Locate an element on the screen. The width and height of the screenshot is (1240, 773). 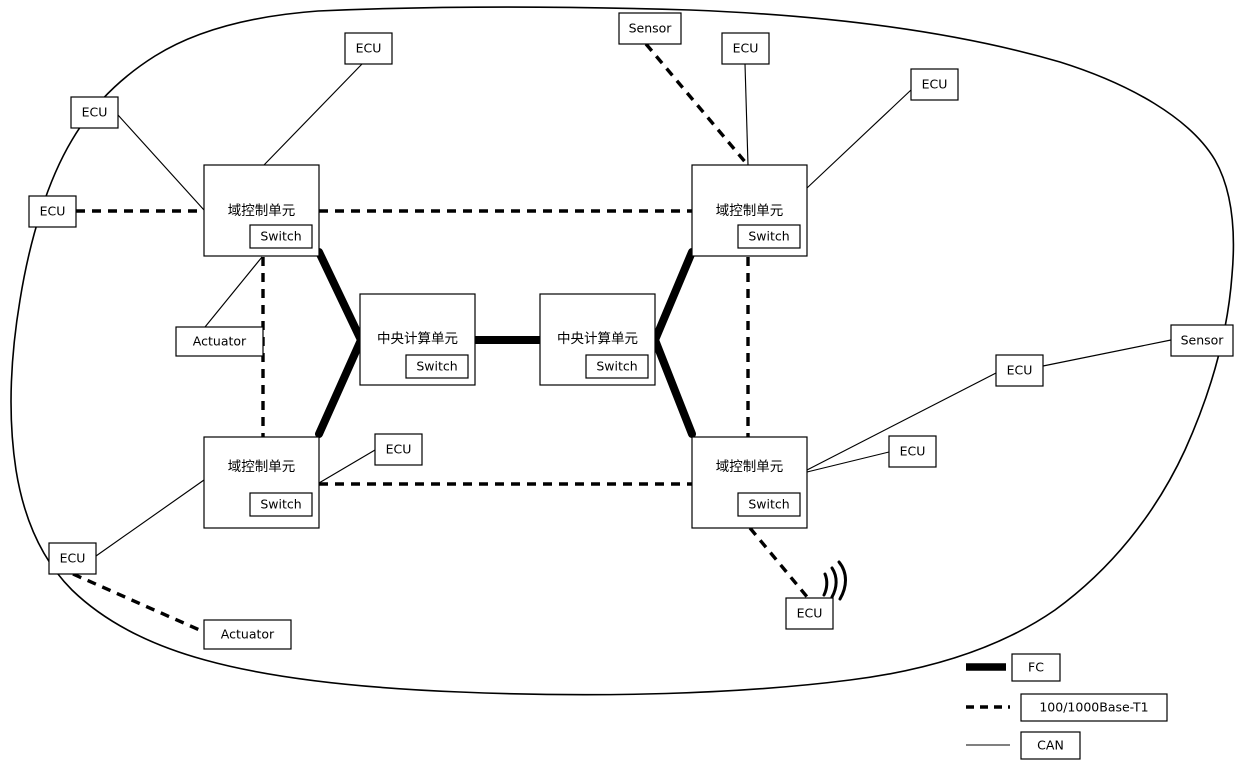
node-dcu-bottom-left: 域控制单元 Switch is located at coordinates (261, 482).